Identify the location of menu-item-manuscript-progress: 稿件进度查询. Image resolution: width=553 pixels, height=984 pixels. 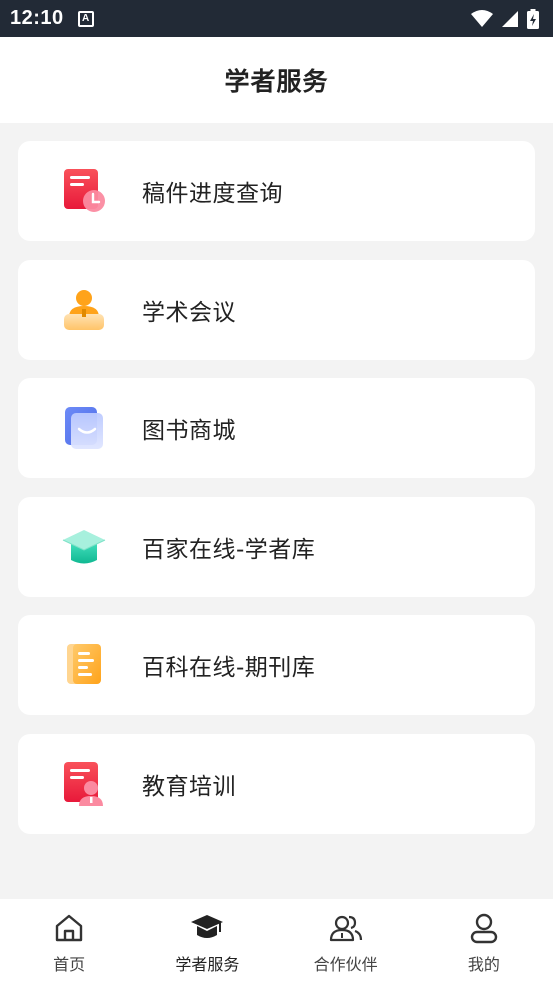
(276, 191).